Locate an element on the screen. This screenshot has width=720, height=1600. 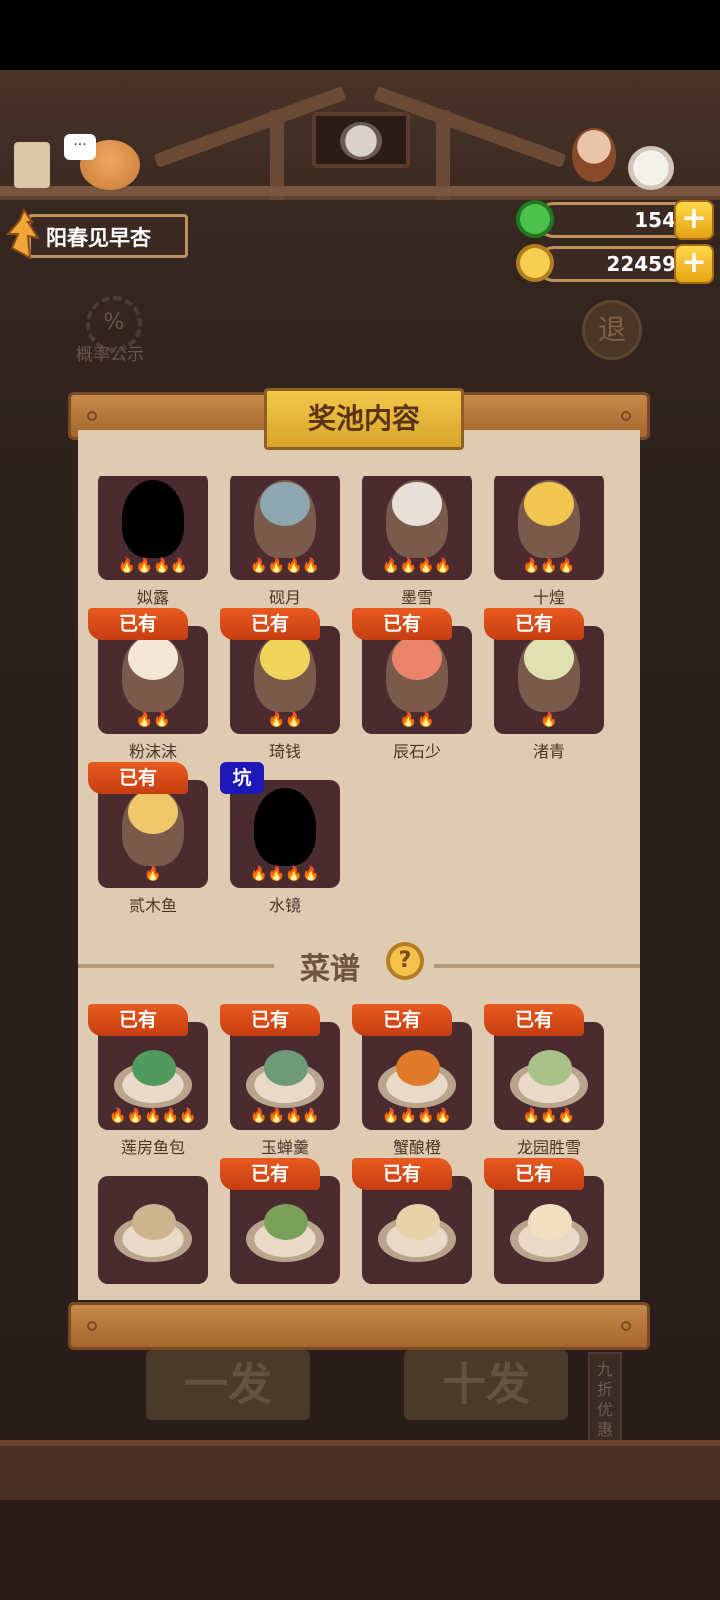
rarity-flames: 🔥🔥🔥🔥🔥 is located at coordinates (153, 1116).